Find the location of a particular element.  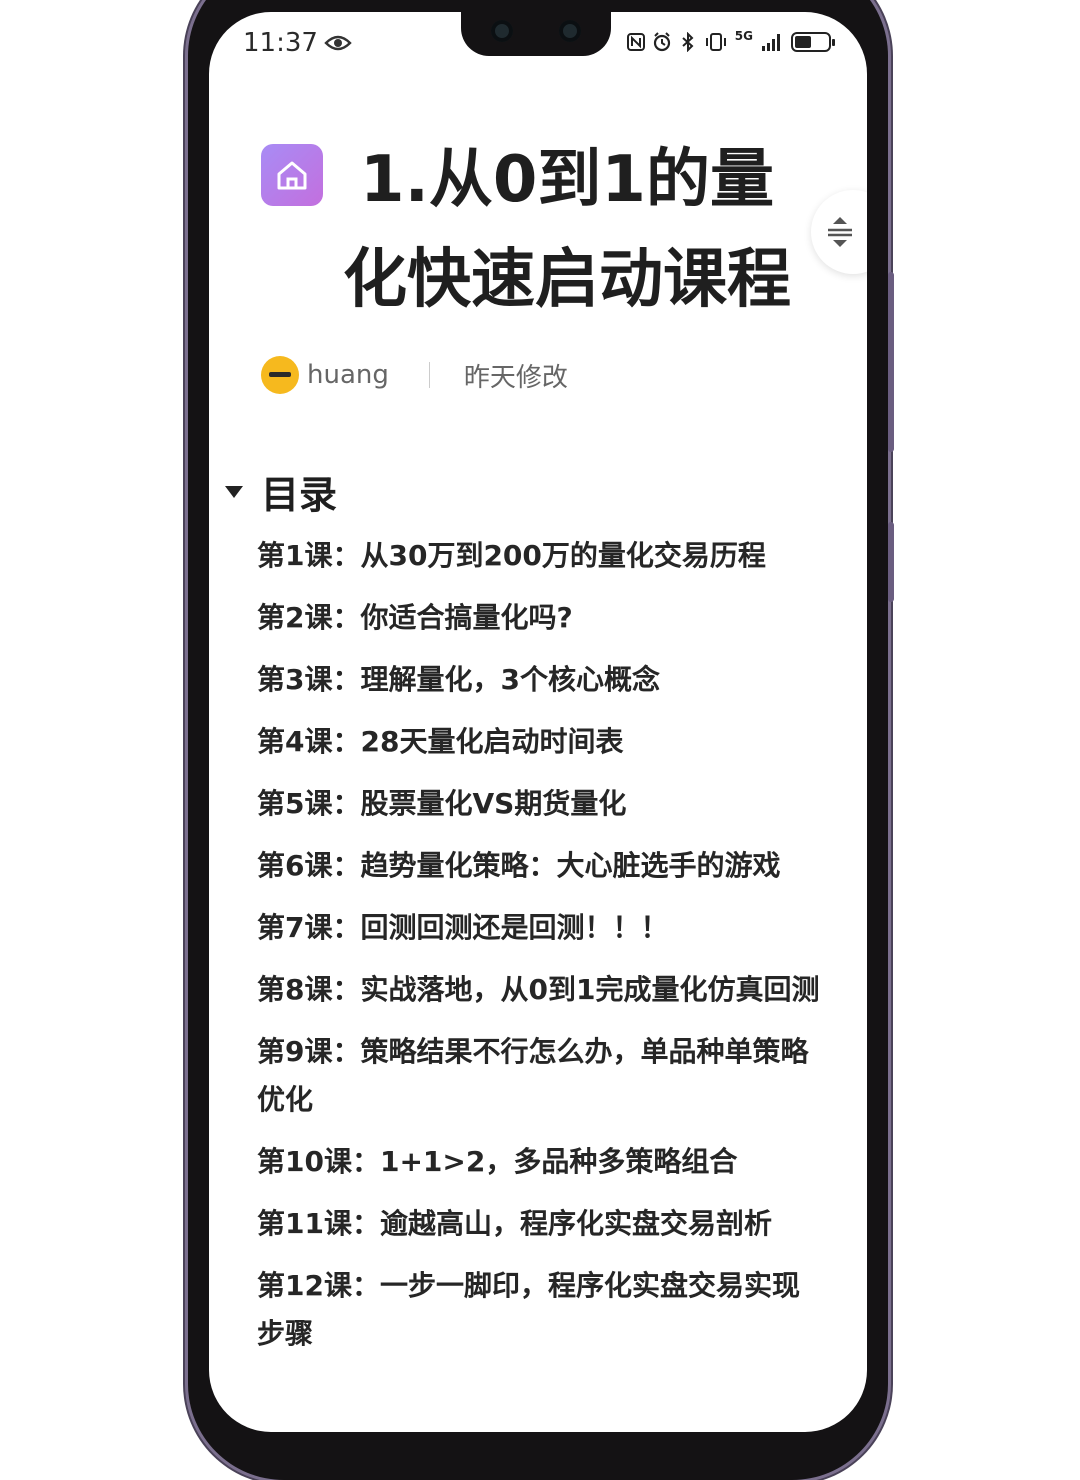

nfc-icon is located at coordinates (635, 42).